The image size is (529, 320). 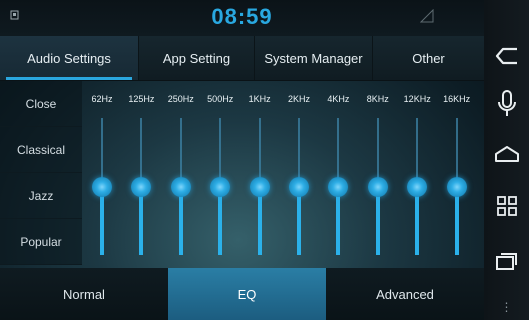 I want to click on mode-label: Normal, so click(x=84, y=294).